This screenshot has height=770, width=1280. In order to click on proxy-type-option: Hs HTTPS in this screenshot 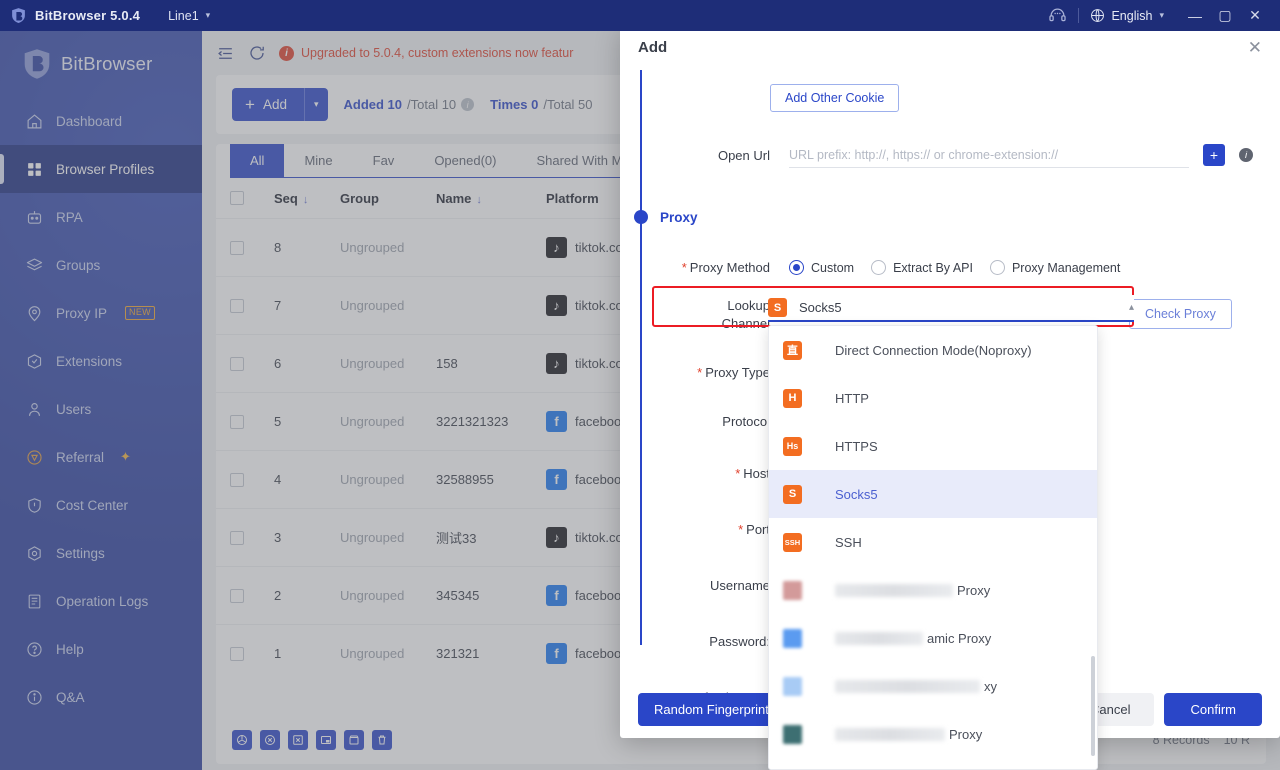, I will do `click(933, 446)`.